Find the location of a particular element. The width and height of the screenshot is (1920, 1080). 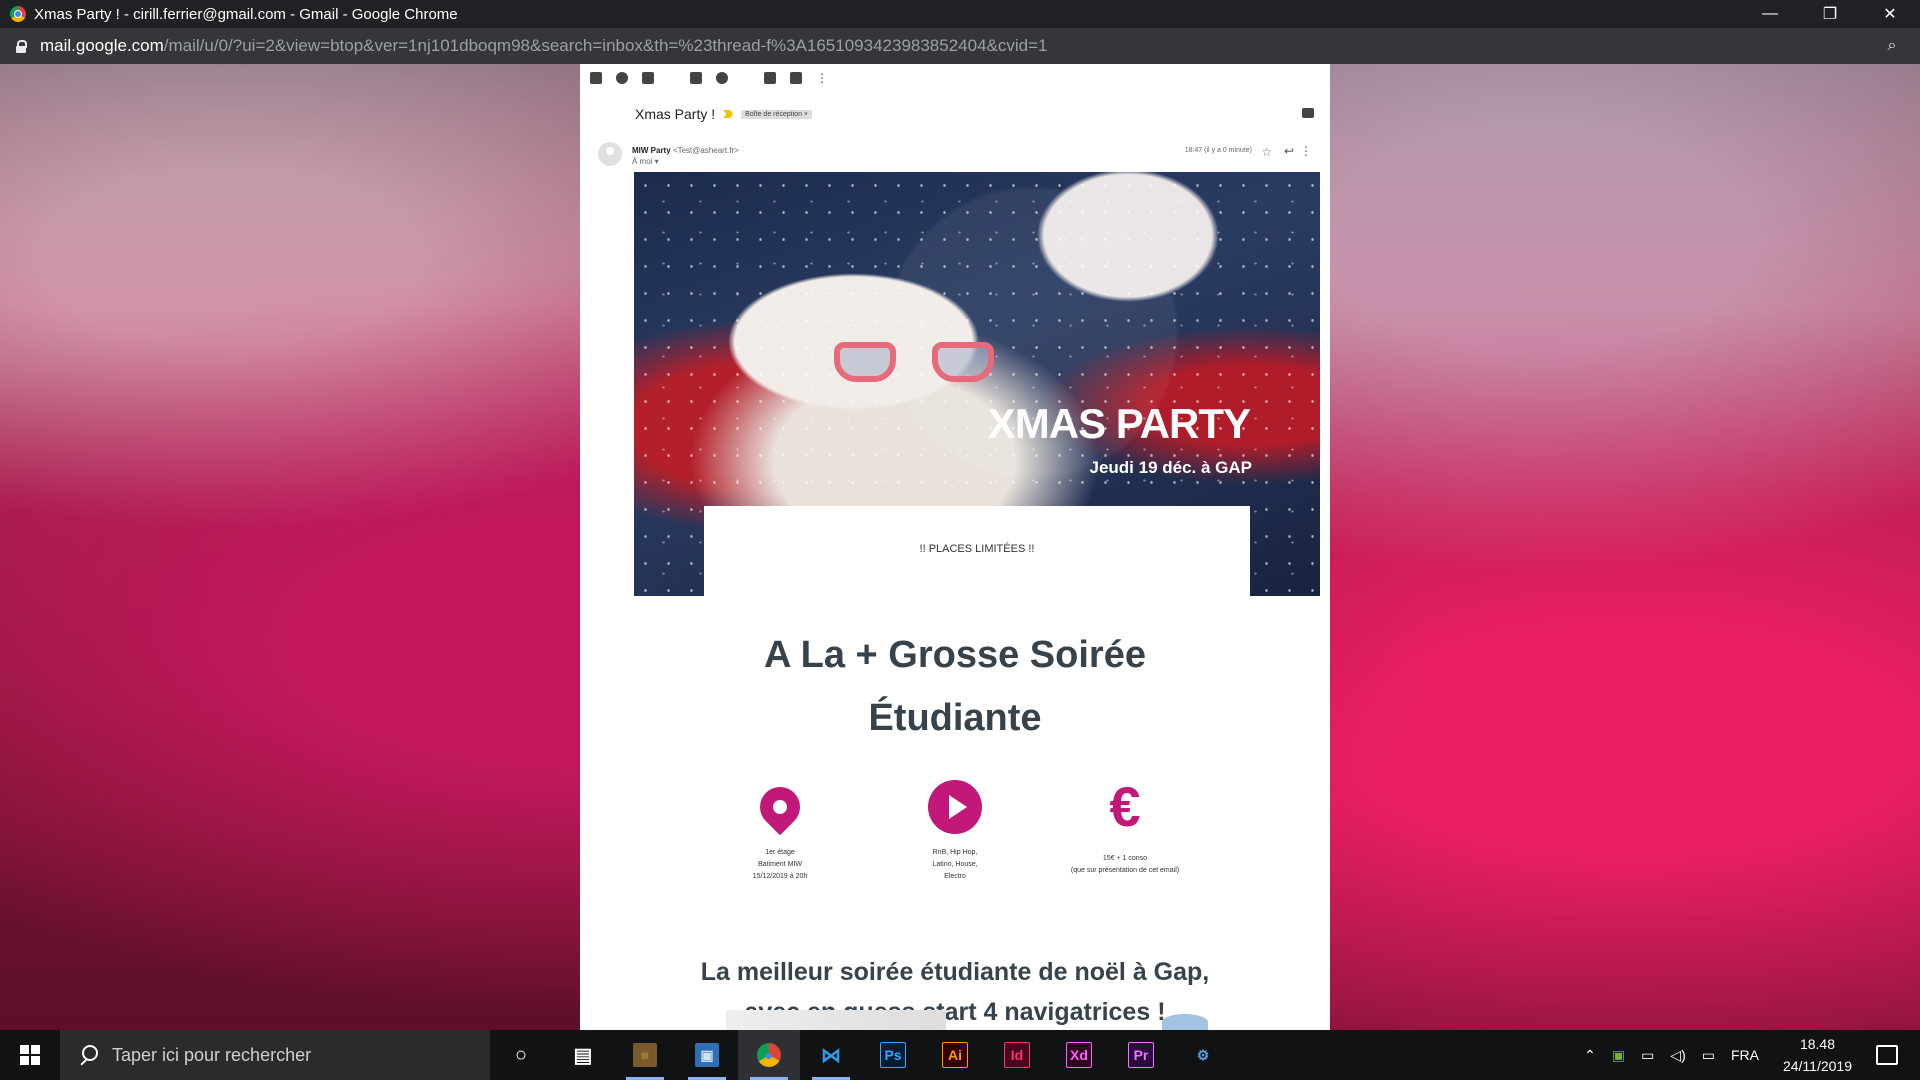

email-subject: Xmas Party ! is located at coordinates (675, 114).